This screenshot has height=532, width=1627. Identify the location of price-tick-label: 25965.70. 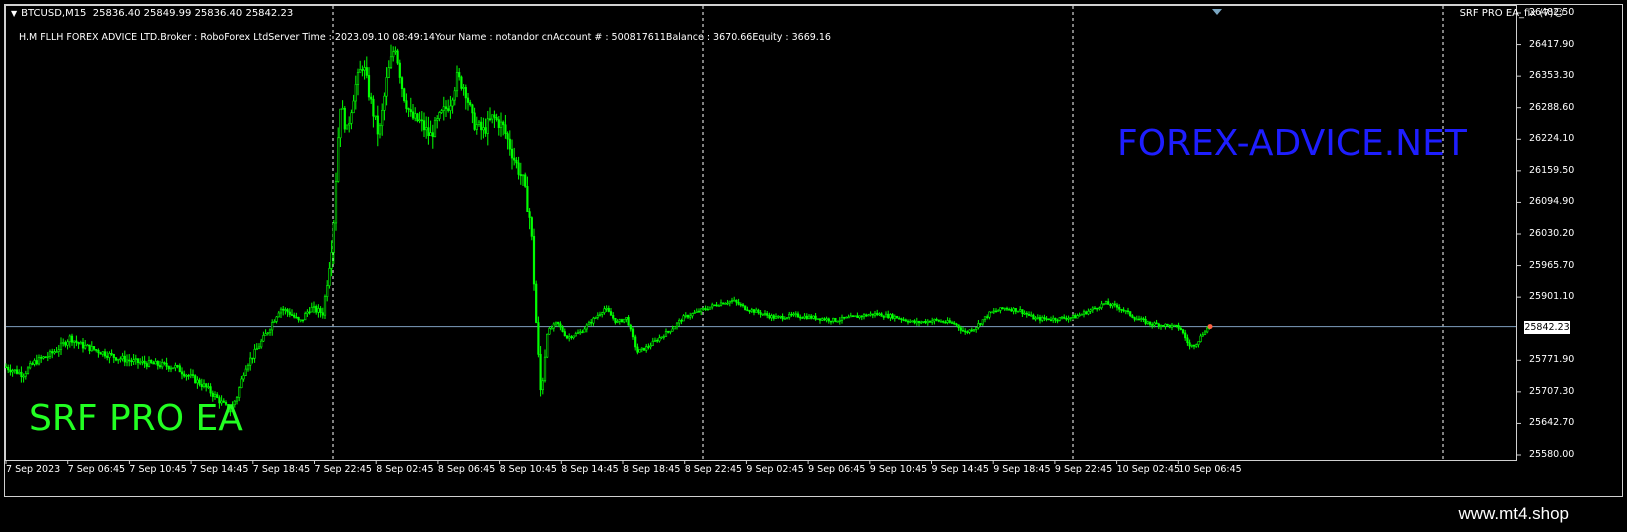
(1552, 265).